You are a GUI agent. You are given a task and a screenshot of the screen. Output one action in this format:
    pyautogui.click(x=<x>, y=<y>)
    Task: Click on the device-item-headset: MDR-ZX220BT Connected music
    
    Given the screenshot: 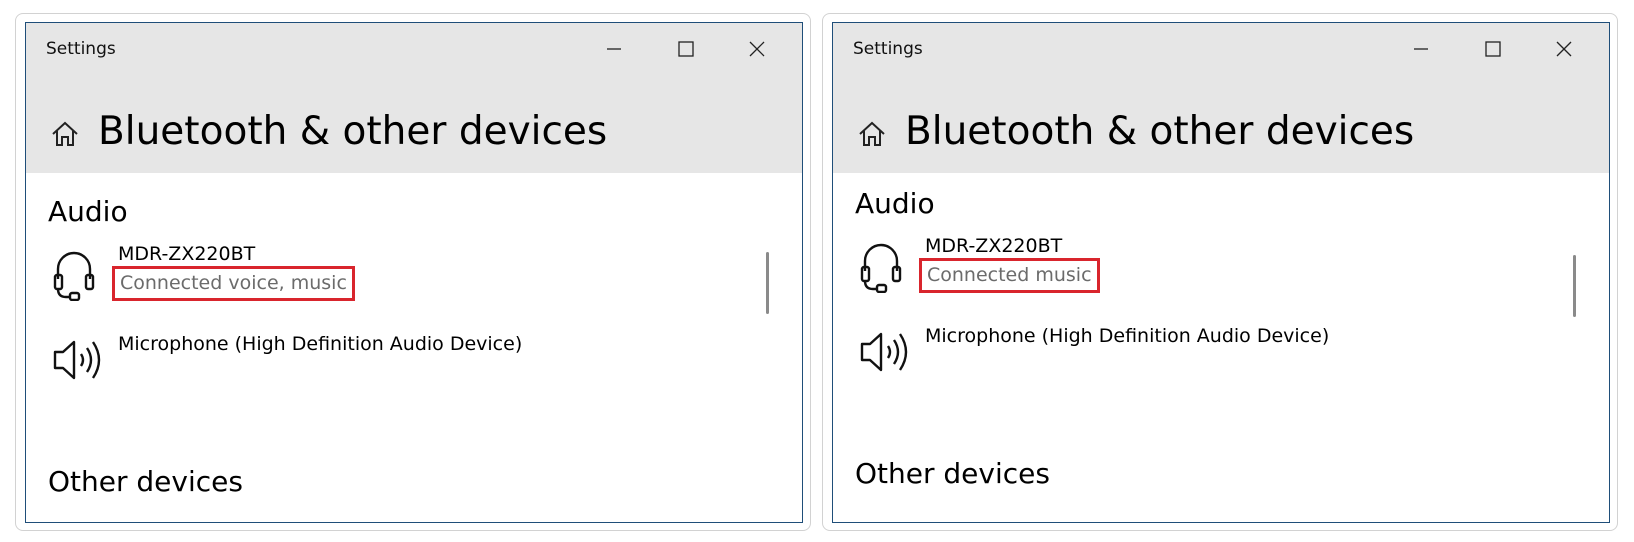 What is the action you would take?
    pyautogui.click(x=1203, y=273)
    